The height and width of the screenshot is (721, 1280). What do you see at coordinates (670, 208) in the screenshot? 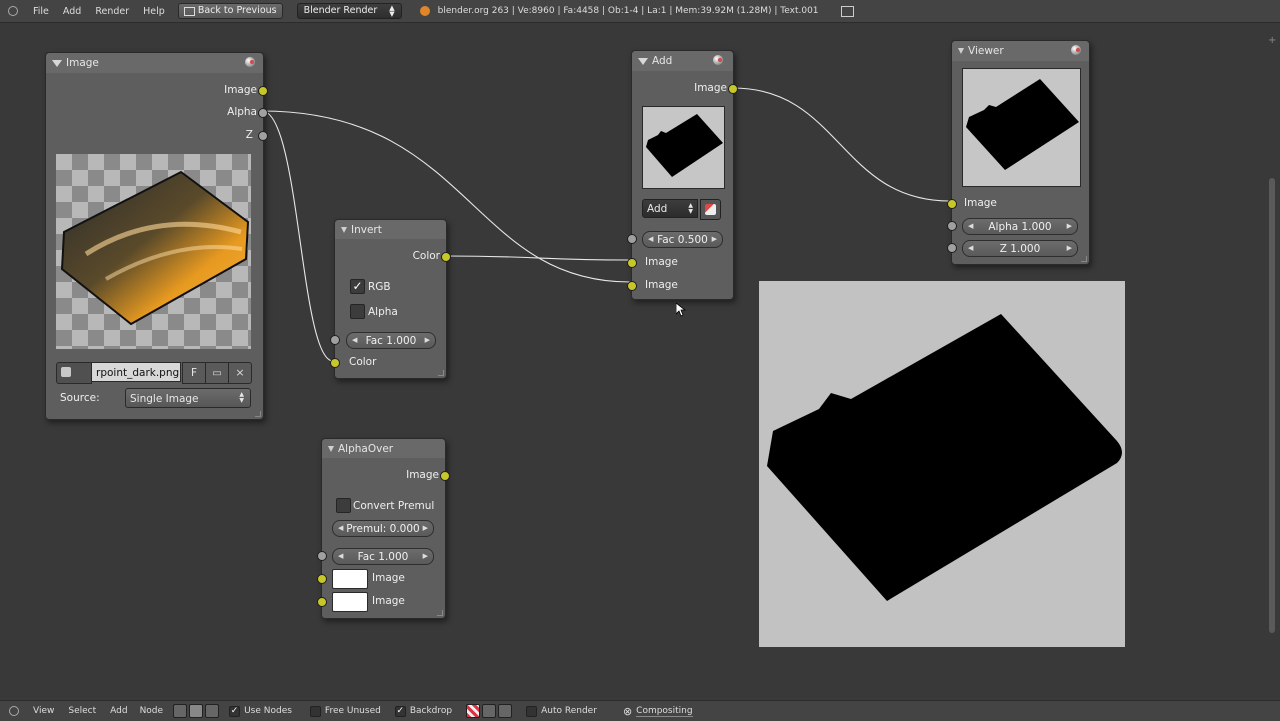
I see `blend-mode-select: Add ▲ ▼` at bounding box center [670, 208].